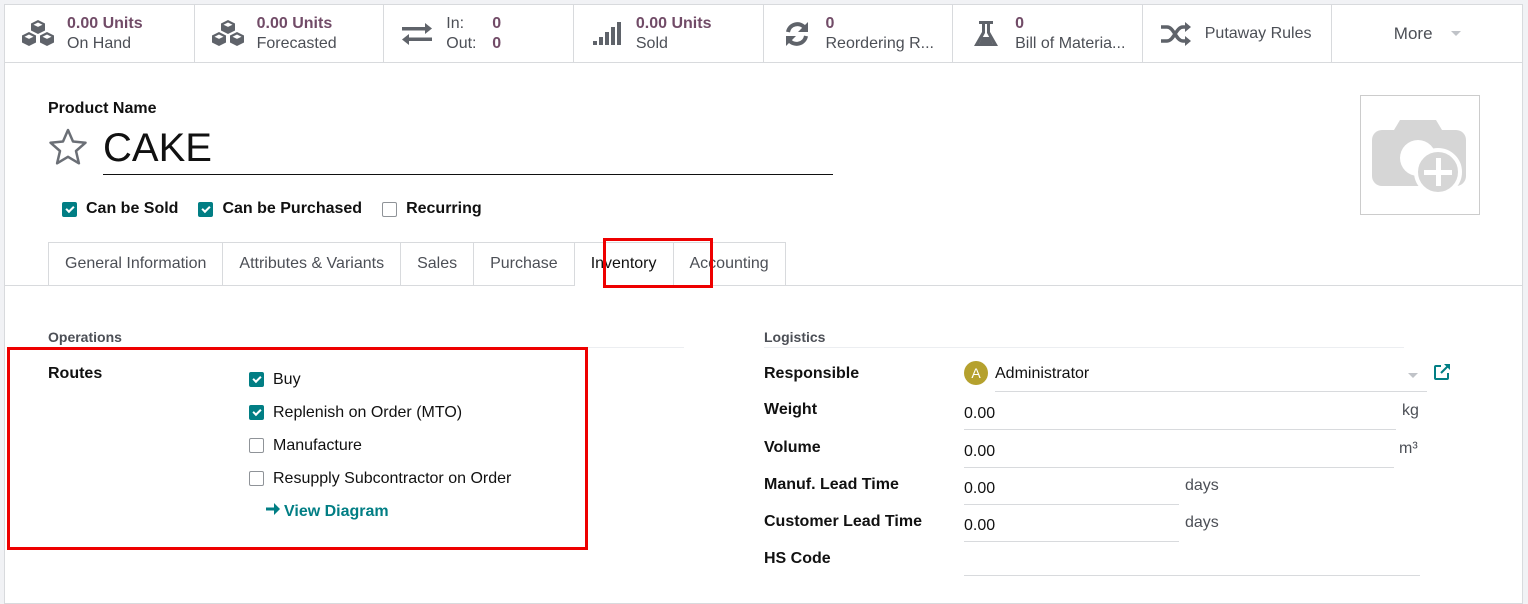 The width and height of the screenshot is (1528, 604). I want to click on sold-button: 0.00 Units Sold, so click(669, 33).